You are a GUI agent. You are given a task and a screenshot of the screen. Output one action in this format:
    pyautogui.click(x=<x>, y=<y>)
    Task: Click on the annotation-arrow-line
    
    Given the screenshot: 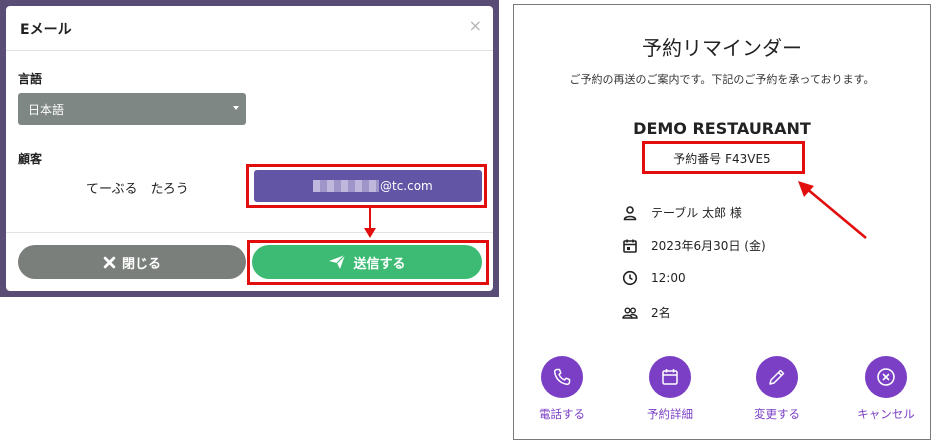 What is the action you would take?
    pyautogui.click(x=370, y=219)
    